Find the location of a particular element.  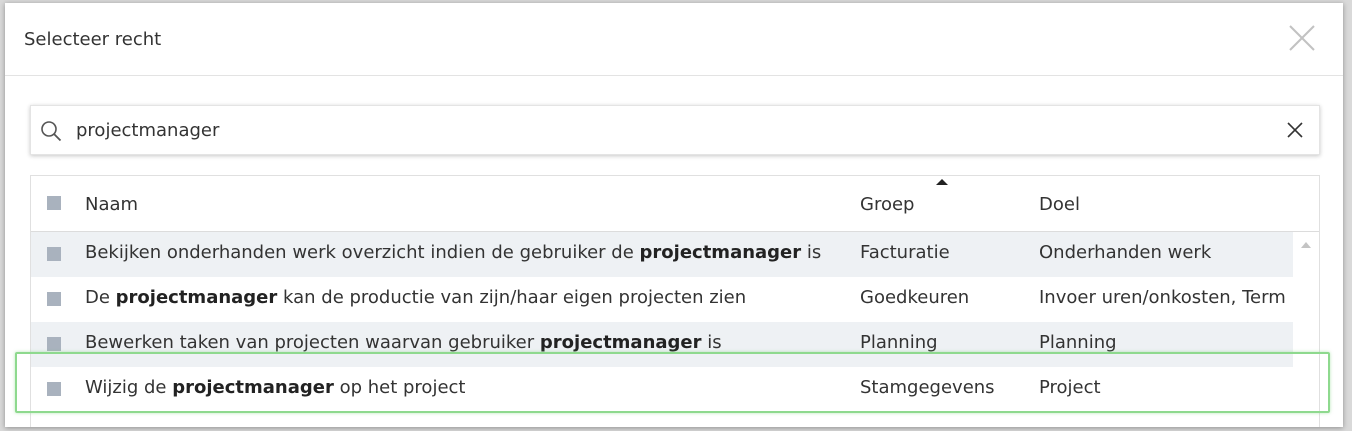

close-icon is located at coordinates (1302, 38).